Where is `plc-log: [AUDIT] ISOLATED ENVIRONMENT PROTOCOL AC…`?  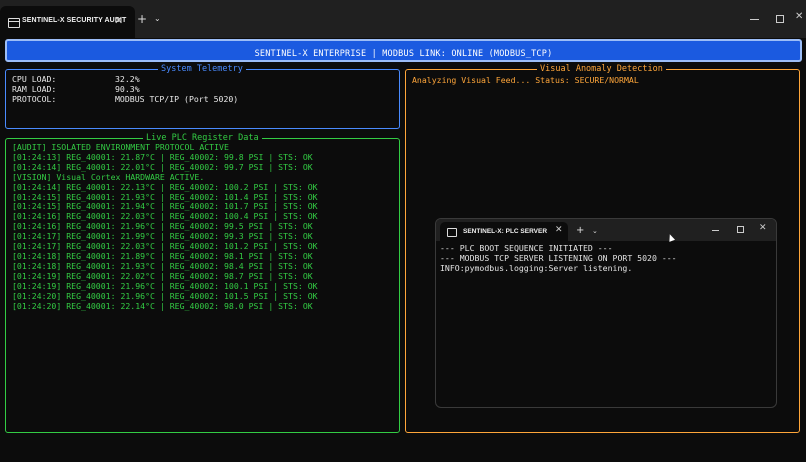 plc-log: [AUDIT] ISOLATED ENVIRONMENT PROTOCOL AC… is located at coordinates (165, 226).